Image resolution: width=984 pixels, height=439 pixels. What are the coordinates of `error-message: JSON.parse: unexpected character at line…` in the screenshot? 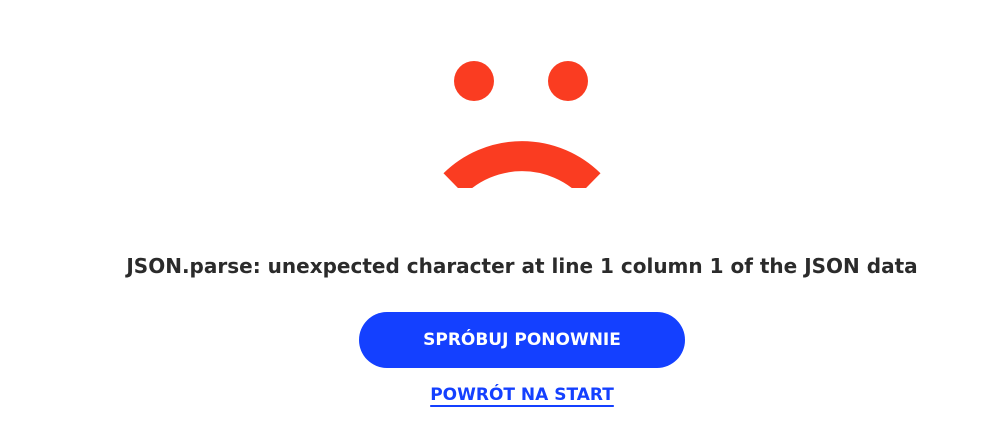 It's located at (522, 266).